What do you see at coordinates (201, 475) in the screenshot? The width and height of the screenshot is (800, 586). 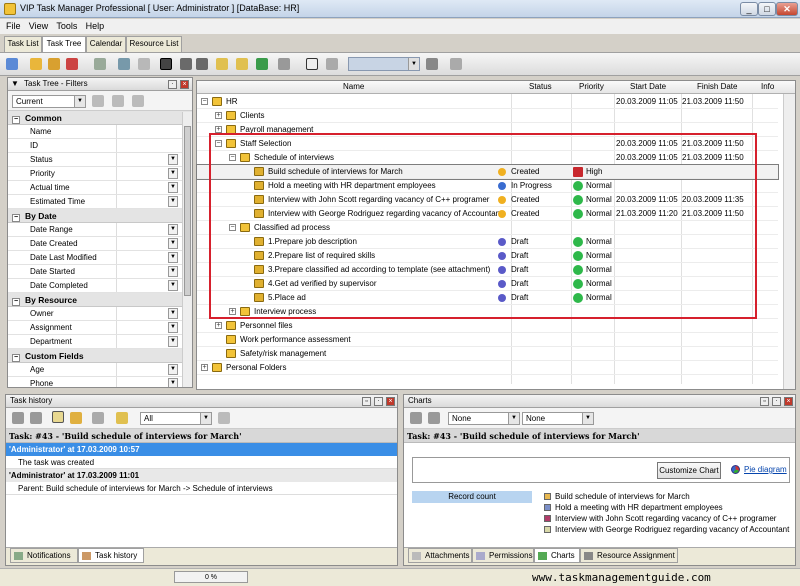 I see `history-entry-header: 'Administrator' at 17.03.2009 11:01` at bounding box center [201, 475].